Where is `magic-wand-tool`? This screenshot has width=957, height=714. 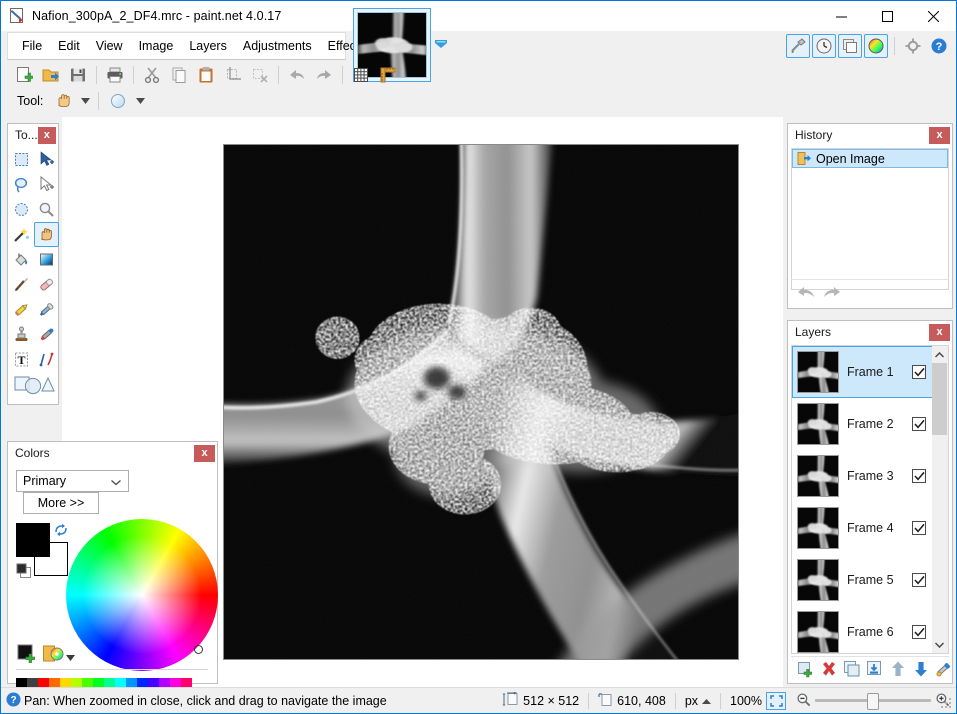 magic-wand-tool is located at coordinates (21, 234).